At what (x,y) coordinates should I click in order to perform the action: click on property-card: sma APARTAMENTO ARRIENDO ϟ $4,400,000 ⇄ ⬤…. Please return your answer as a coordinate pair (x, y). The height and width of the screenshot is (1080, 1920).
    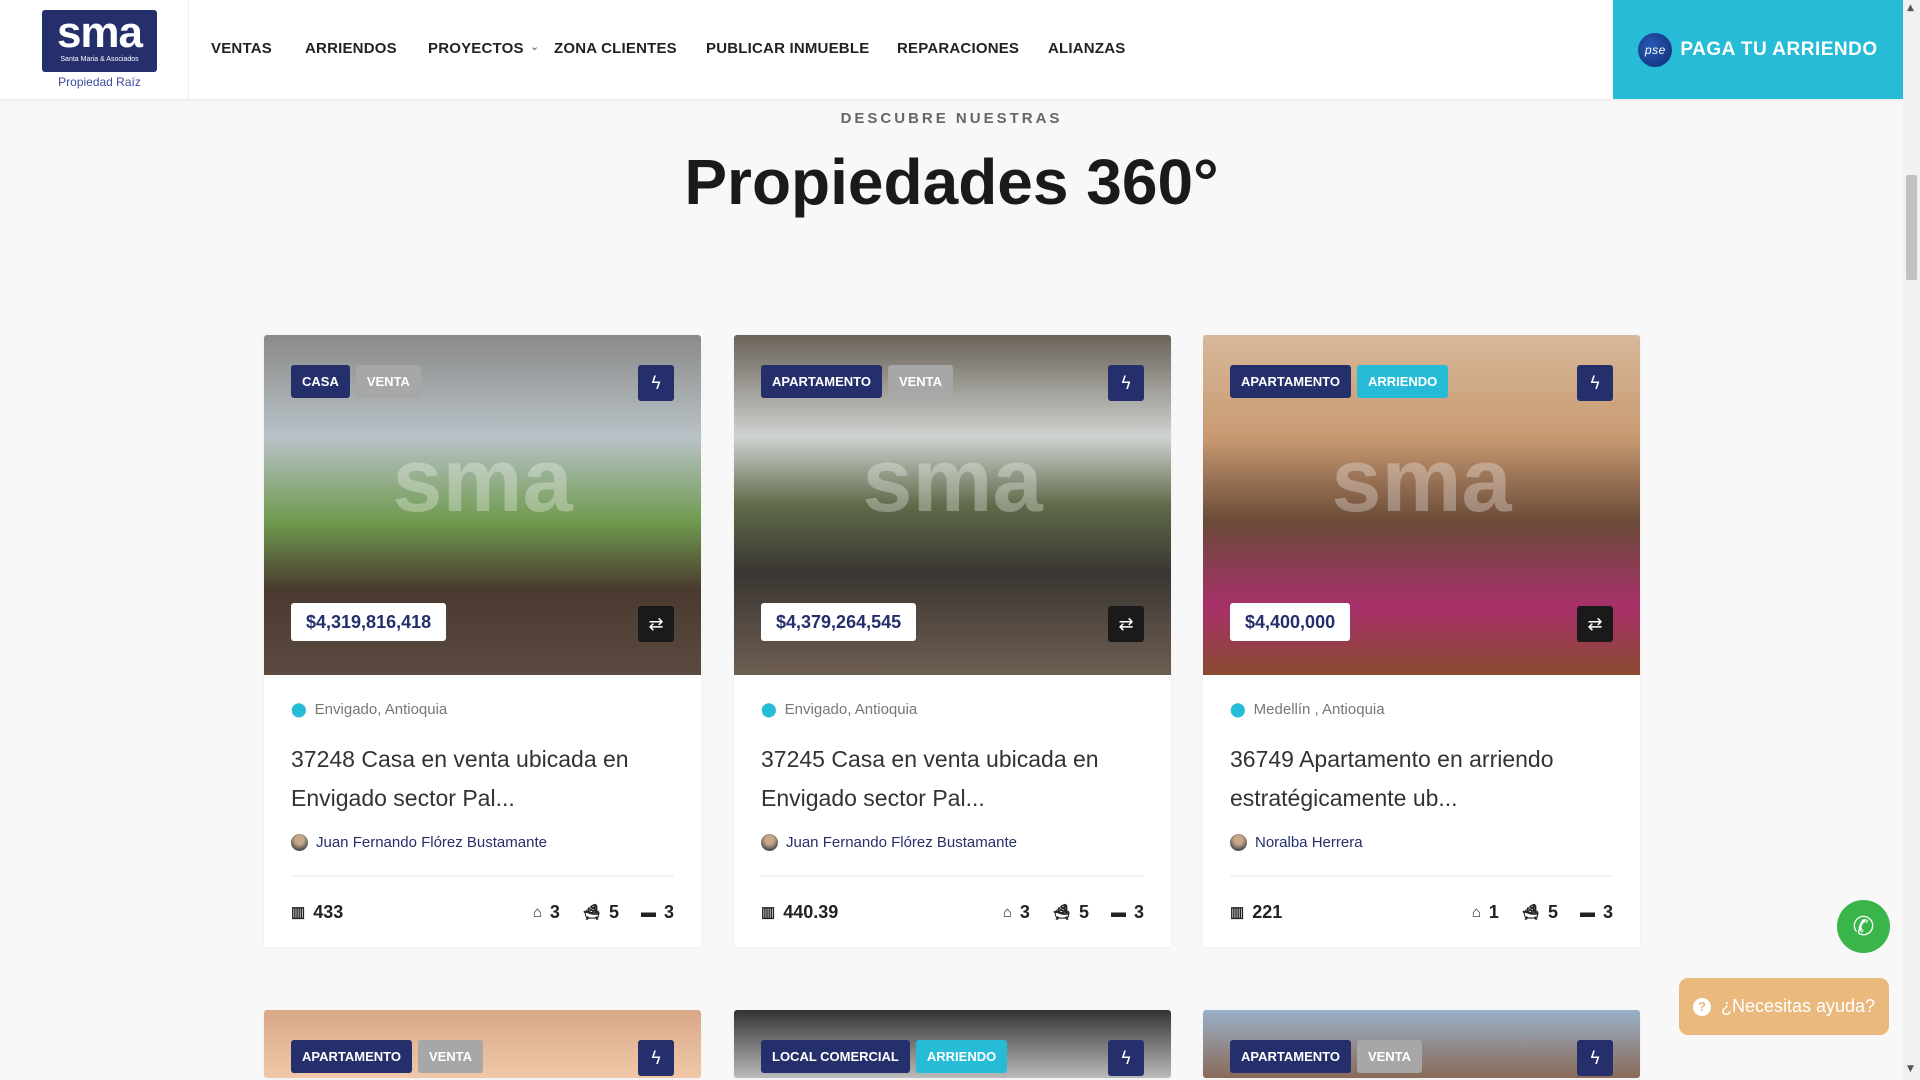
    Looking at the image, I should click on (1421, 641).